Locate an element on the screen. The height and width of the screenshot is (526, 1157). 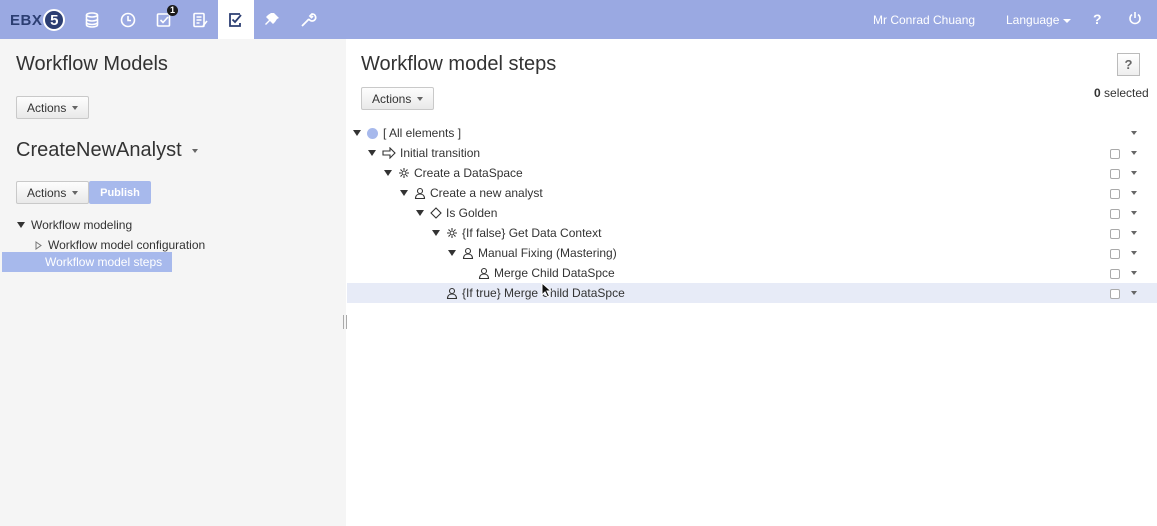
power-icon is located at coordinates (1135, 19).